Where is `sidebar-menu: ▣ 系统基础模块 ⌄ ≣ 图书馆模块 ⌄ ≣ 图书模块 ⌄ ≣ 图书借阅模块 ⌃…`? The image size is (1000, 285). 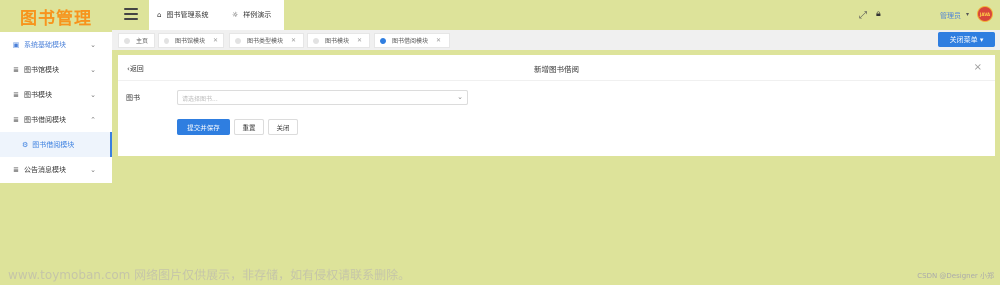 sidebar-menu: ▣ 系统基础模块 ⌄ ≣ 图书馆模块 ⌄ ≣ 图书模块 ⌄ ≣ 图书借阅模块 ⌃… is located at coordinates (56, 107).